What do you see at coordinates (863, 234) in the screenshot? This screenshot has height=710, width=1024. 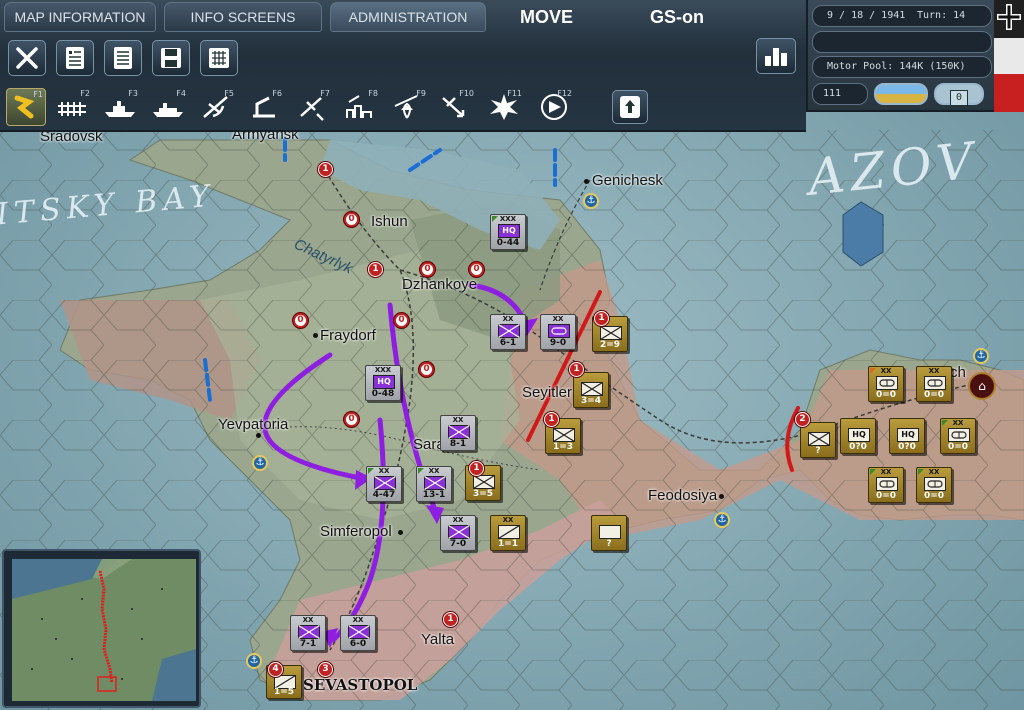 I see `azov-highlight-hex` at bounding box center [863, 234].